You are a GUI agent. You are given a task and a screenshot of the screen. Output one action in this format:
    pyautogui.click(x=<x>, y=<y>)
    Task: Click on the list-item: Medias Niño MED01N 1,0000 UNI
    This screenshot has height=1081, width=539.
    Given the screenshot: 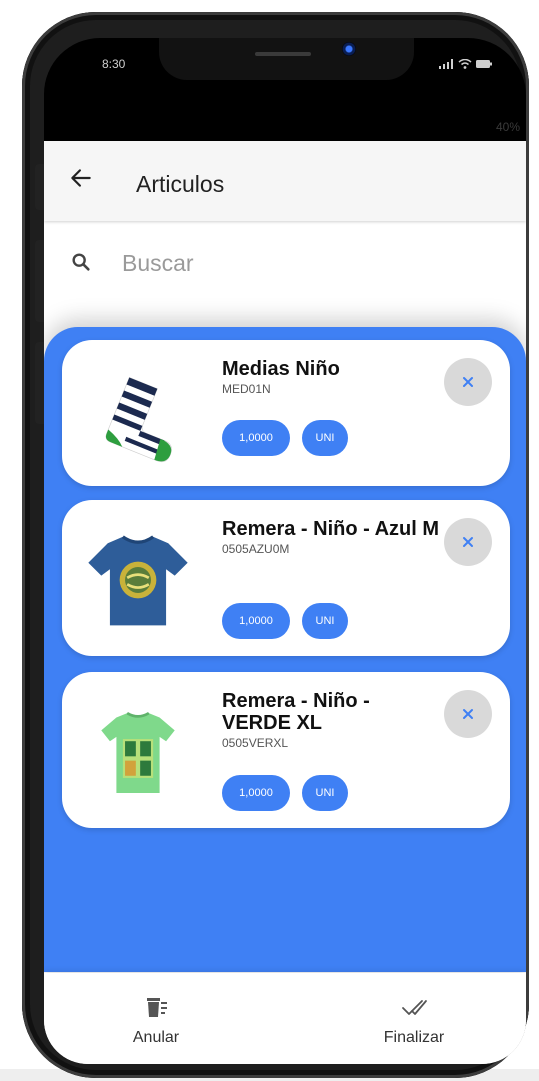 What is the action you would take?
    pyautogui.click(x=286, y=413)
    